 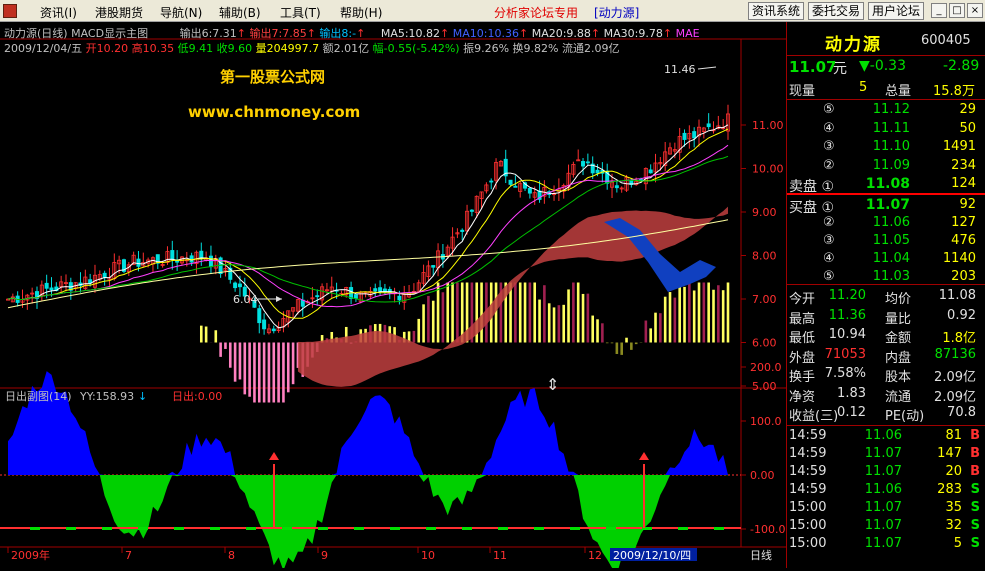 I want to click on bar-close: 收9.60, so click(x=235, y=48).